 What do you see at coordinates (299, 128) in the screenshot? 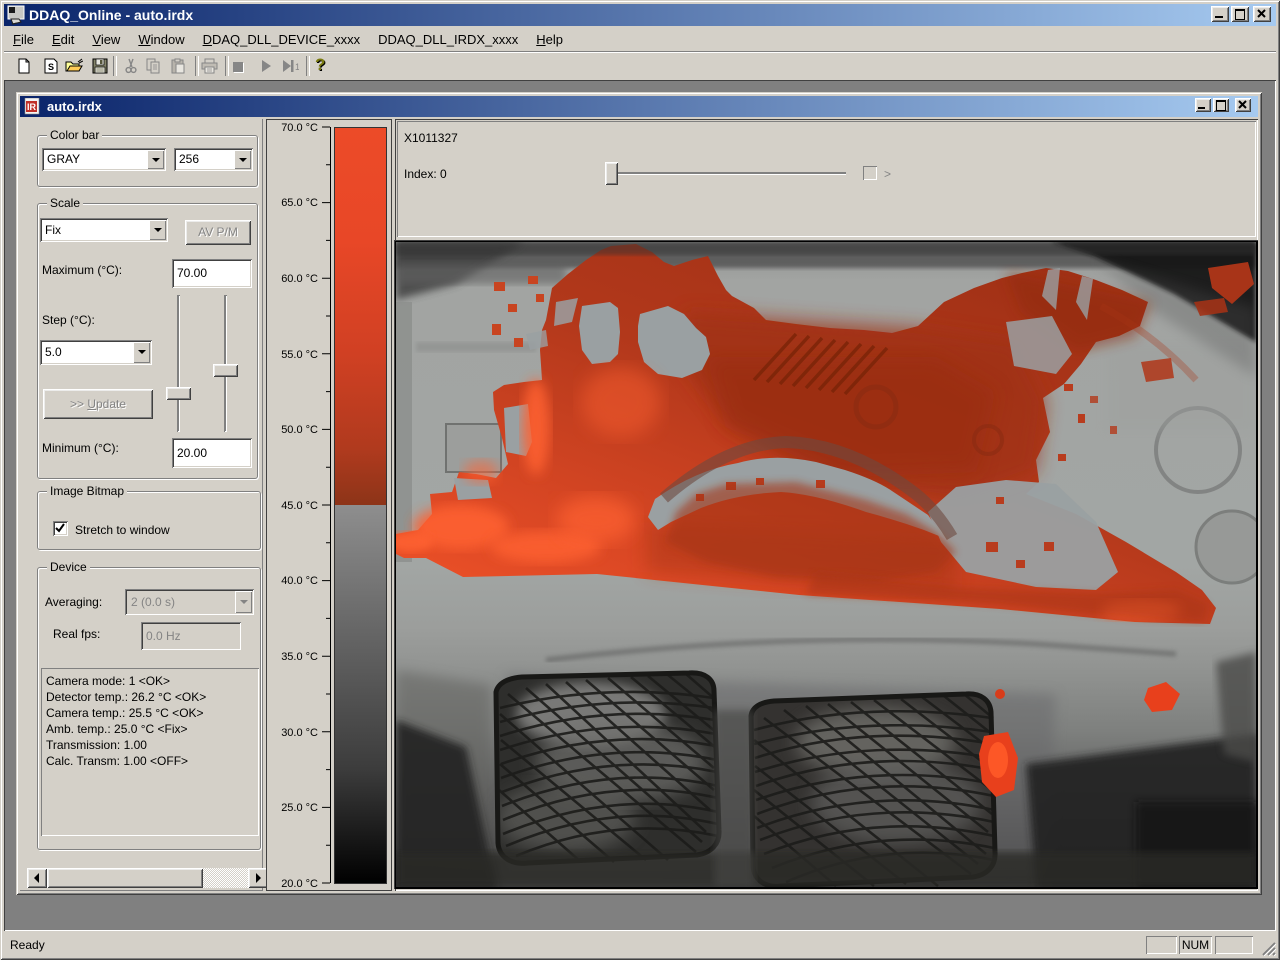
I see `svg-text: 70.0 °C` at bounding box center [299, 128].